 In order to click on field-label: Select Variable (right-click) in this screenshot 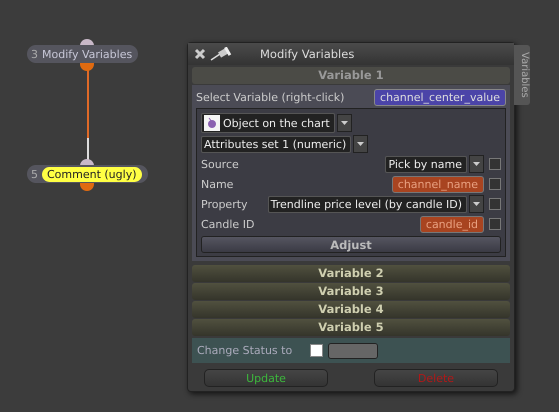, I will do `click(270, 97)`.